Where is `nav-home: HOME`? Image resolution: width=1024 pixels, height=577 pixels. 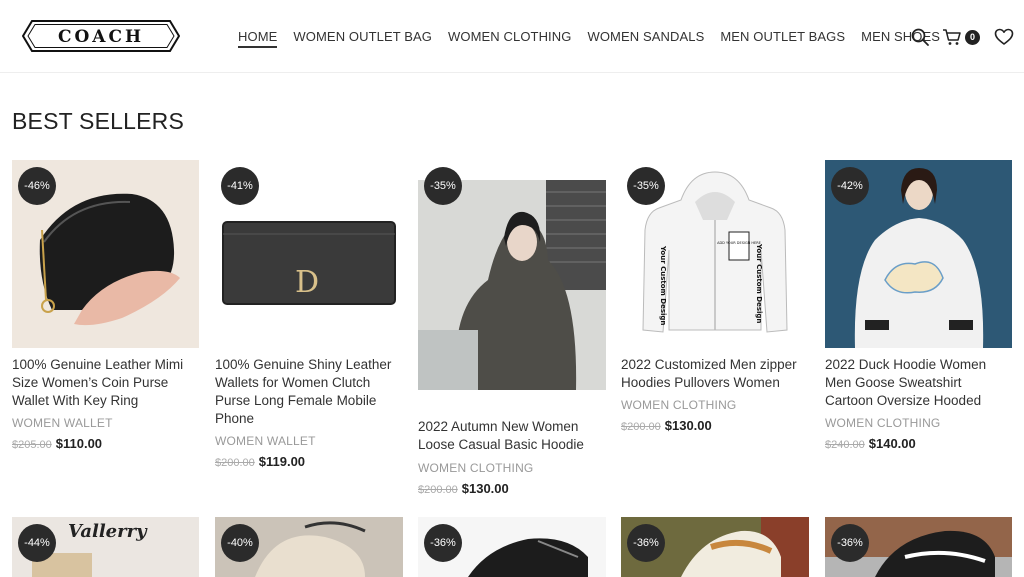
nav-home: HOME is located at coordinates (258, 38).